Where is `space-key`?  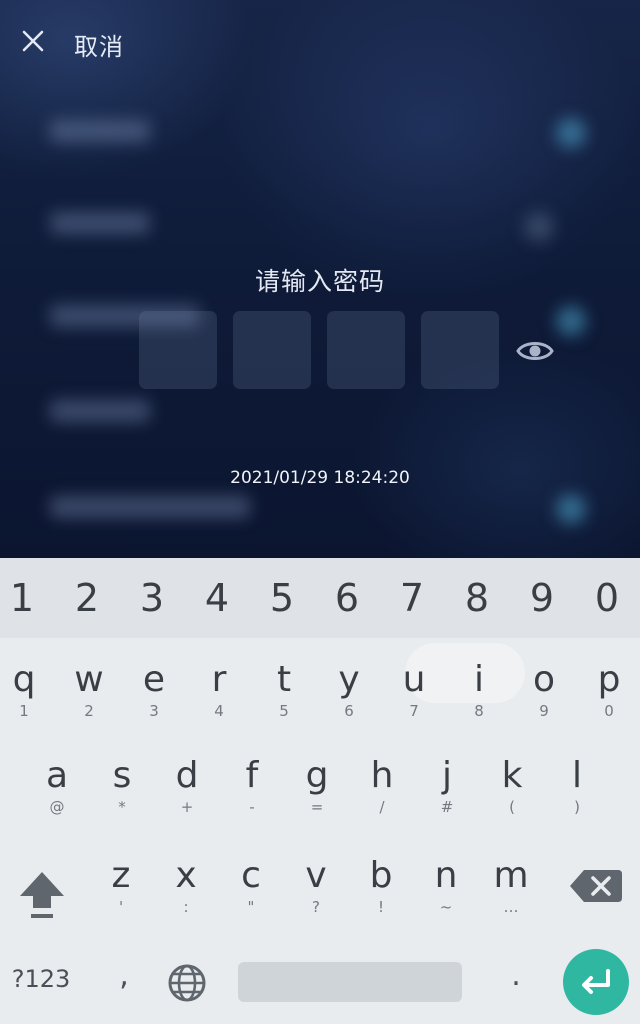
space-key is located at coordinates (350, 982).